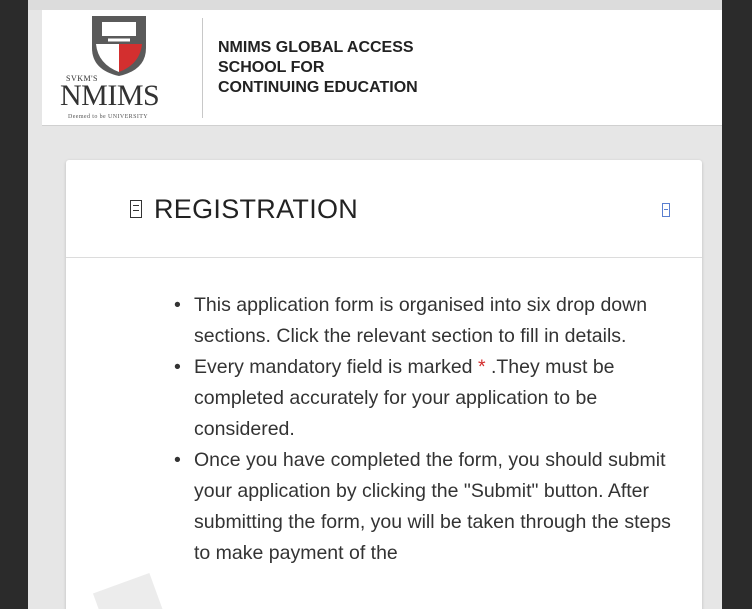  What do you see at coordinates (336, 367) in the screenshot?
I see `instruction-text-before: Every mandatory field is marked` at bounding box center [336, 367].